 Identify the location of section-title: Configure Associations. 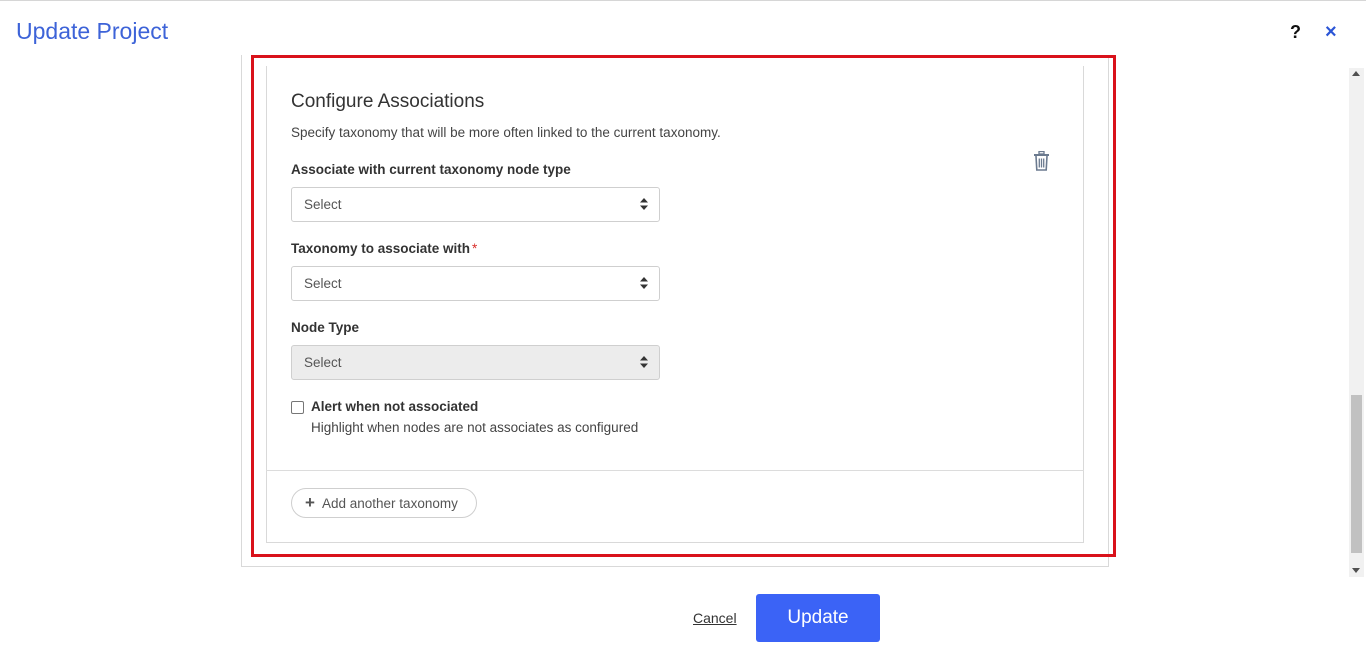
(388, 101).